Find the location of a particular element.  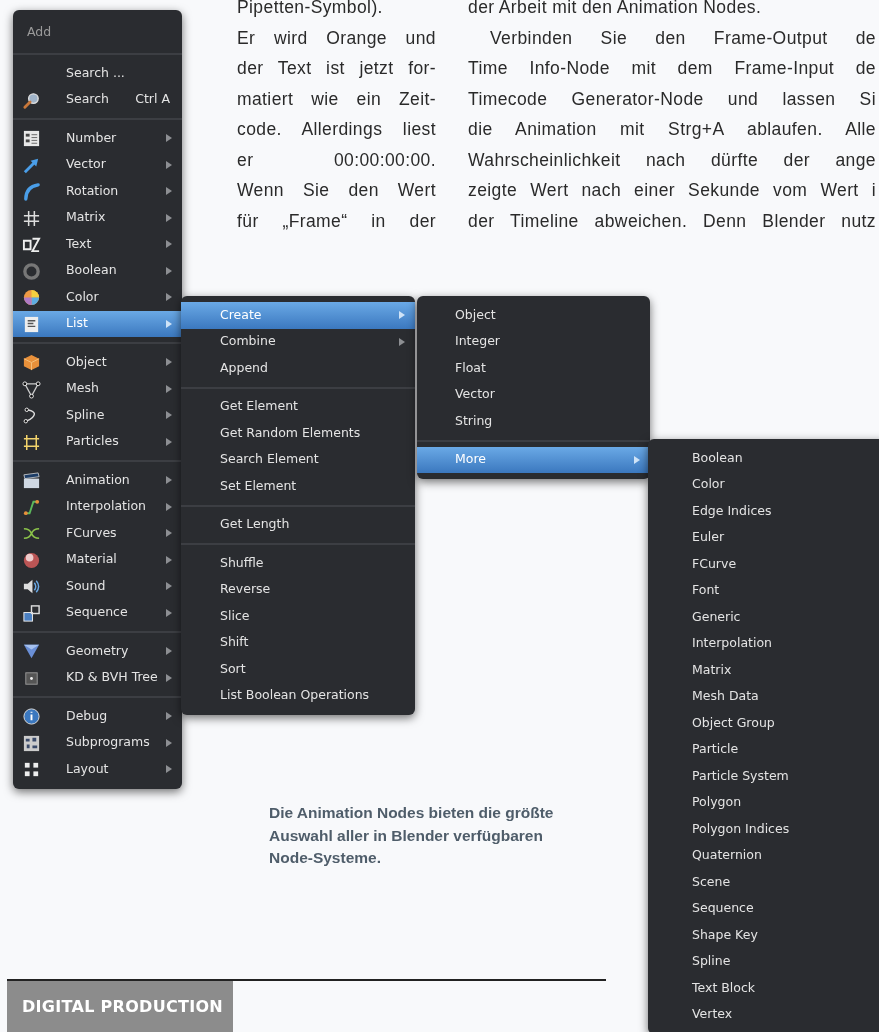

menu-item: Sound is located at coordinates (97, 586).